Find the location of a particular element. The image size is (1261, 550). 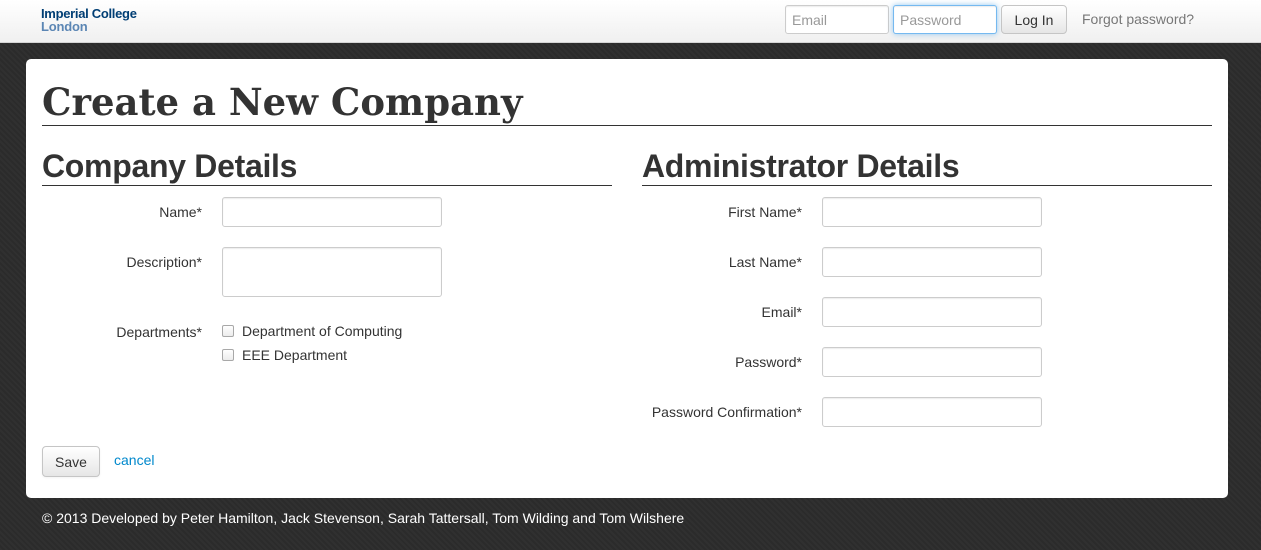

password-confirmation-label: Password Confirmation* is located at coordinates (726, 412).